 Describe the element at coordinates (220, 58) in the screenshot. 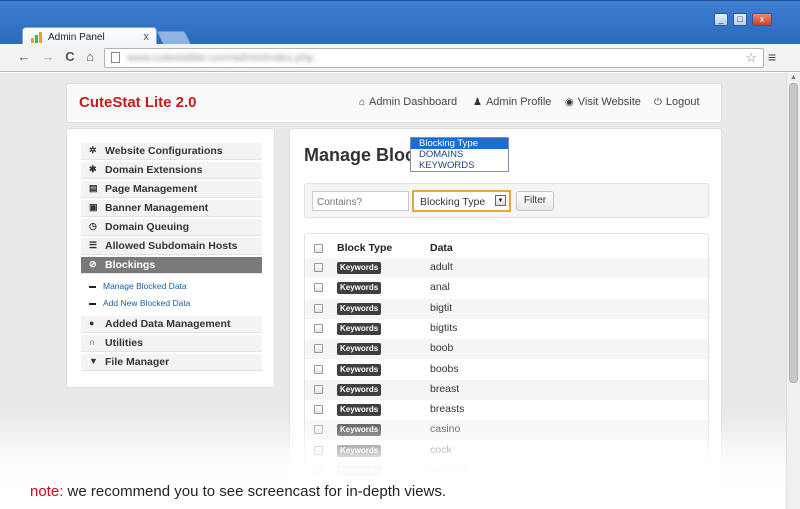

I see `url-text: www.cutestatlite.com/admin/index.php` at that location.